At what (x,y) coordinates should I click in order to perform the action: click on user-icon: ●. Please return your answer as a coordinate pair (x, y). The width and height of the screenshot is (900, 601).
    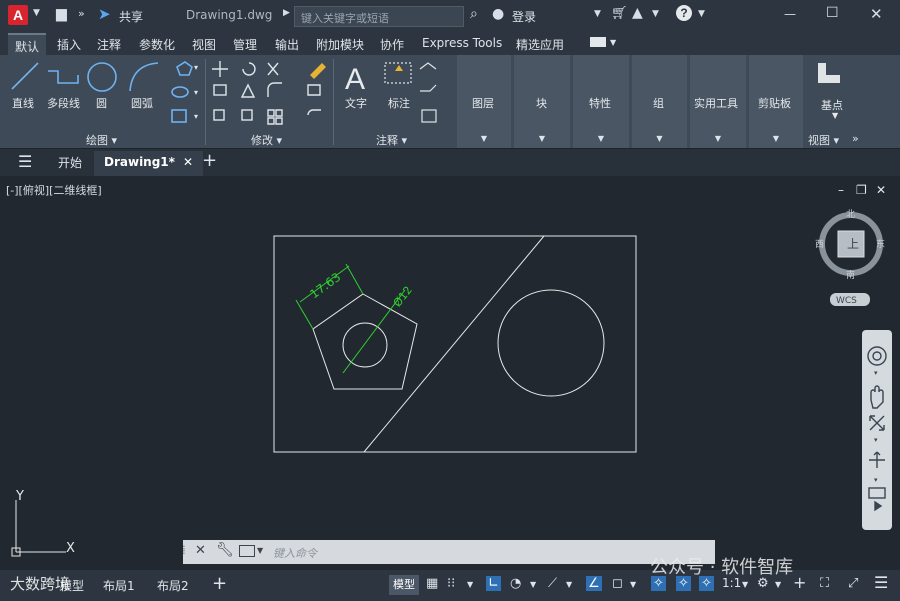
    Looking at the image, I should click on (498, 14).